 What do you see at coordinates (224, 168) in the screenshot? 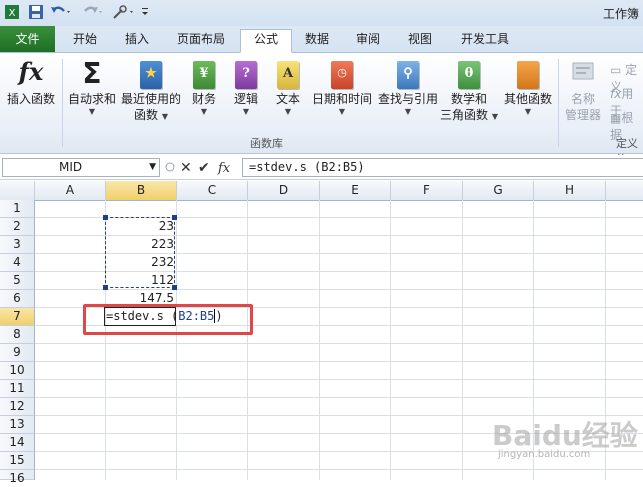
I see `fx-insert-icon: fx` at bounding box center [224, 168].